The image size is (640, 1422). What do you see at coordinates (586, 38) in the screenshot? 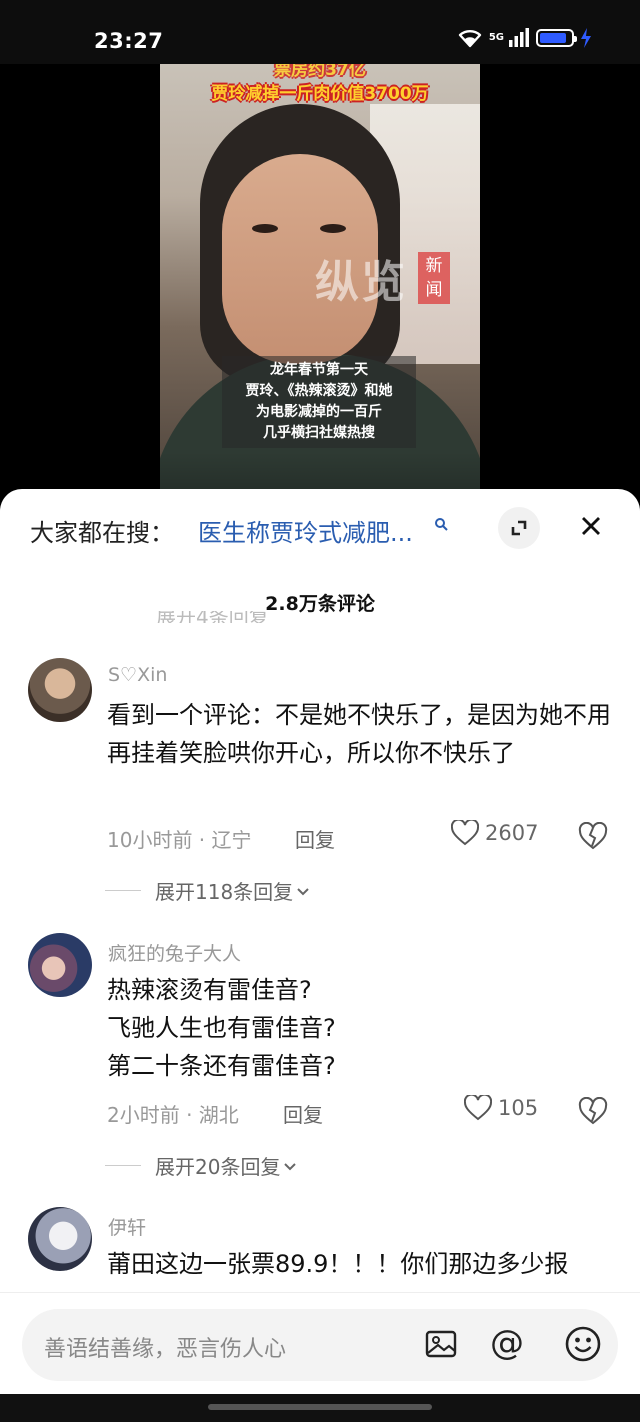
I see `charging-bolt-icon` at bounding box center [586, 38].